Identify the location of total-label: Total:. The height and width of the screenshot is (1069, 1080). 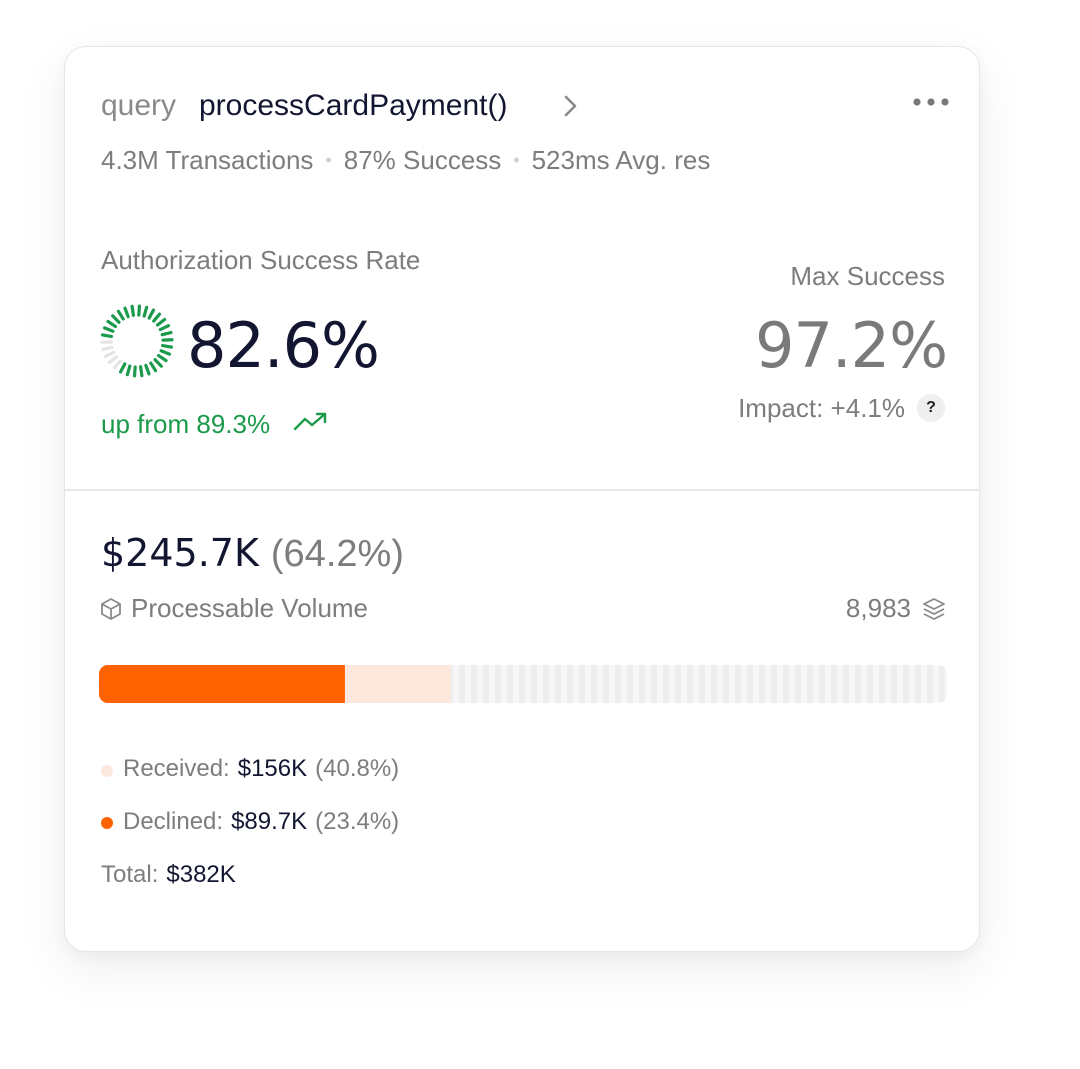
(130, 874).